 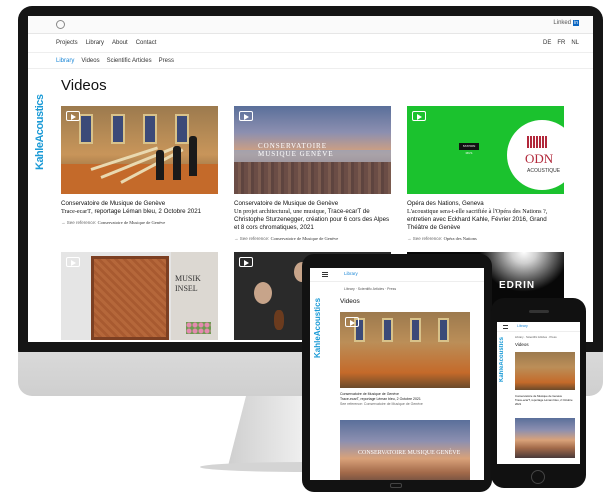 What do you see at coordinates (166, 61) in the screenshot?
I see `subnav-item-press: Press` at bounding box center [166, 61].